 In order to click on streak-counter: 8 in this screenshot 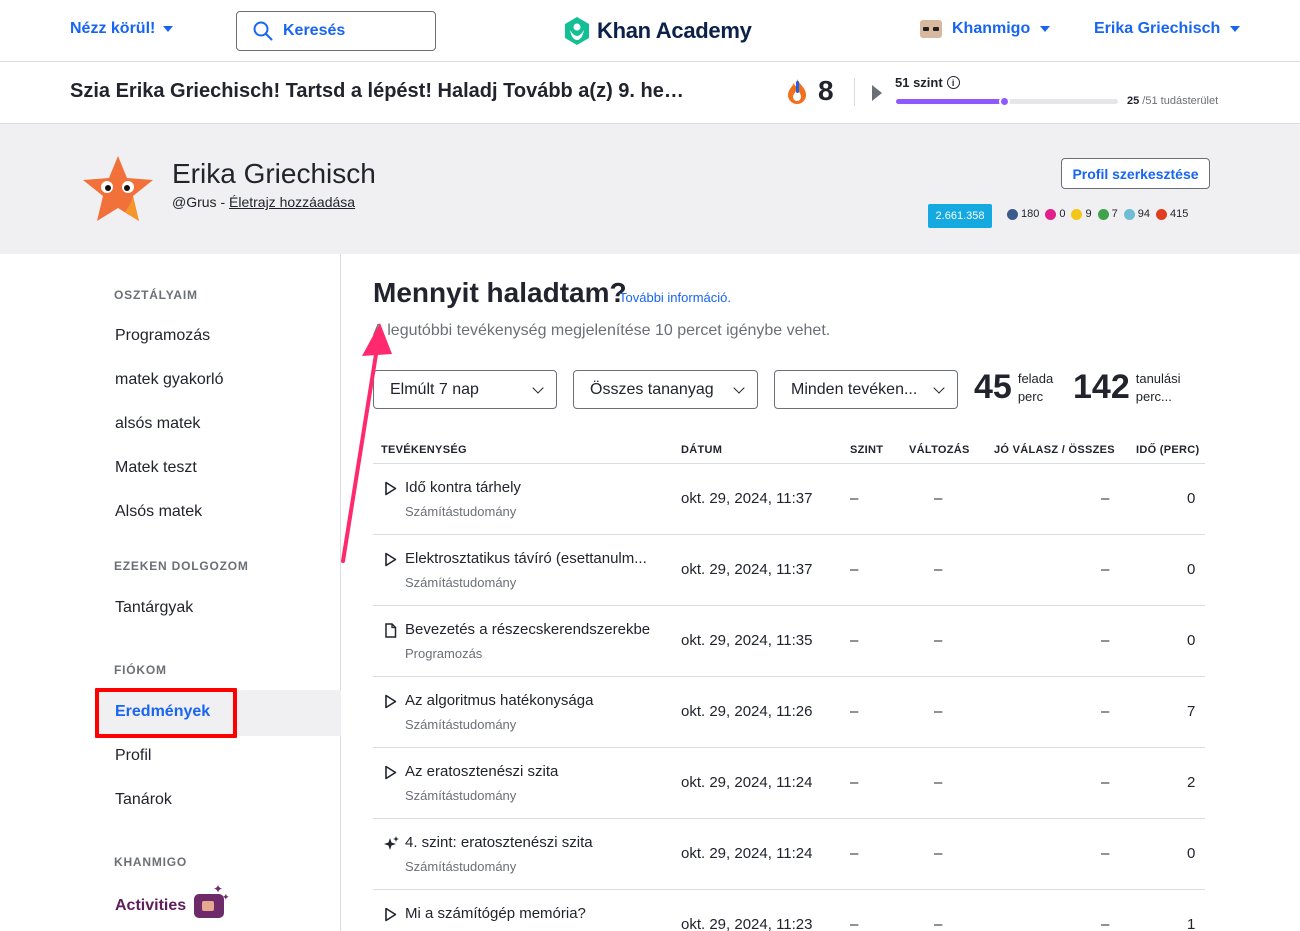, I will do `click(810, 91)`.